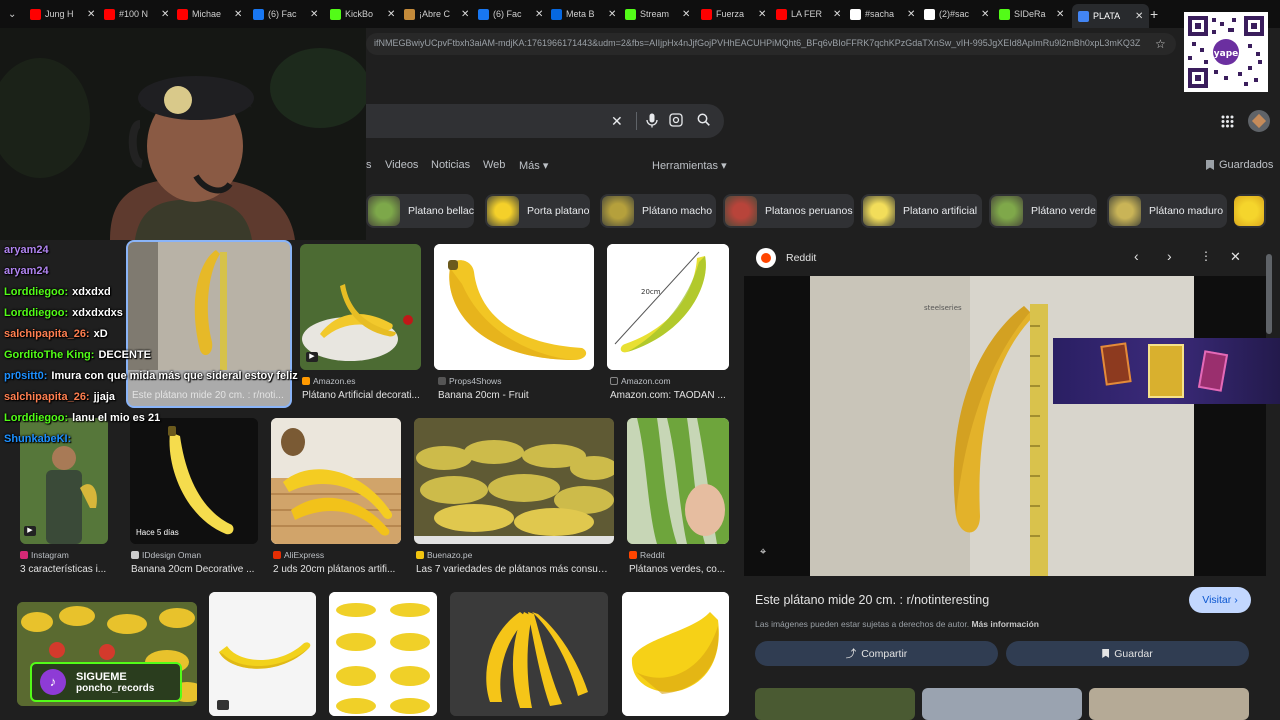 This screenshot has height=720, width=1280. What do you see at coordinates (494, 165) in the screenshot?
I see `nav-tab-web: Web` at bounding box center [494, 165].